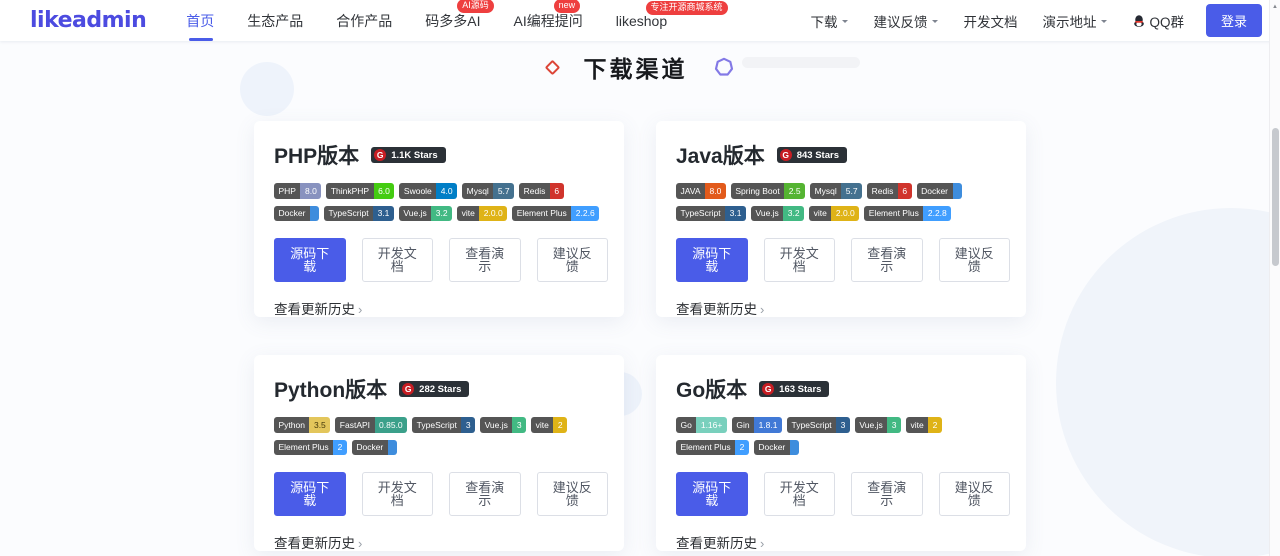 The width and height of the screenshot is (1280, 556). I want to click on tech-badge-vue-js: Vue.js 3, so click(877, 425).